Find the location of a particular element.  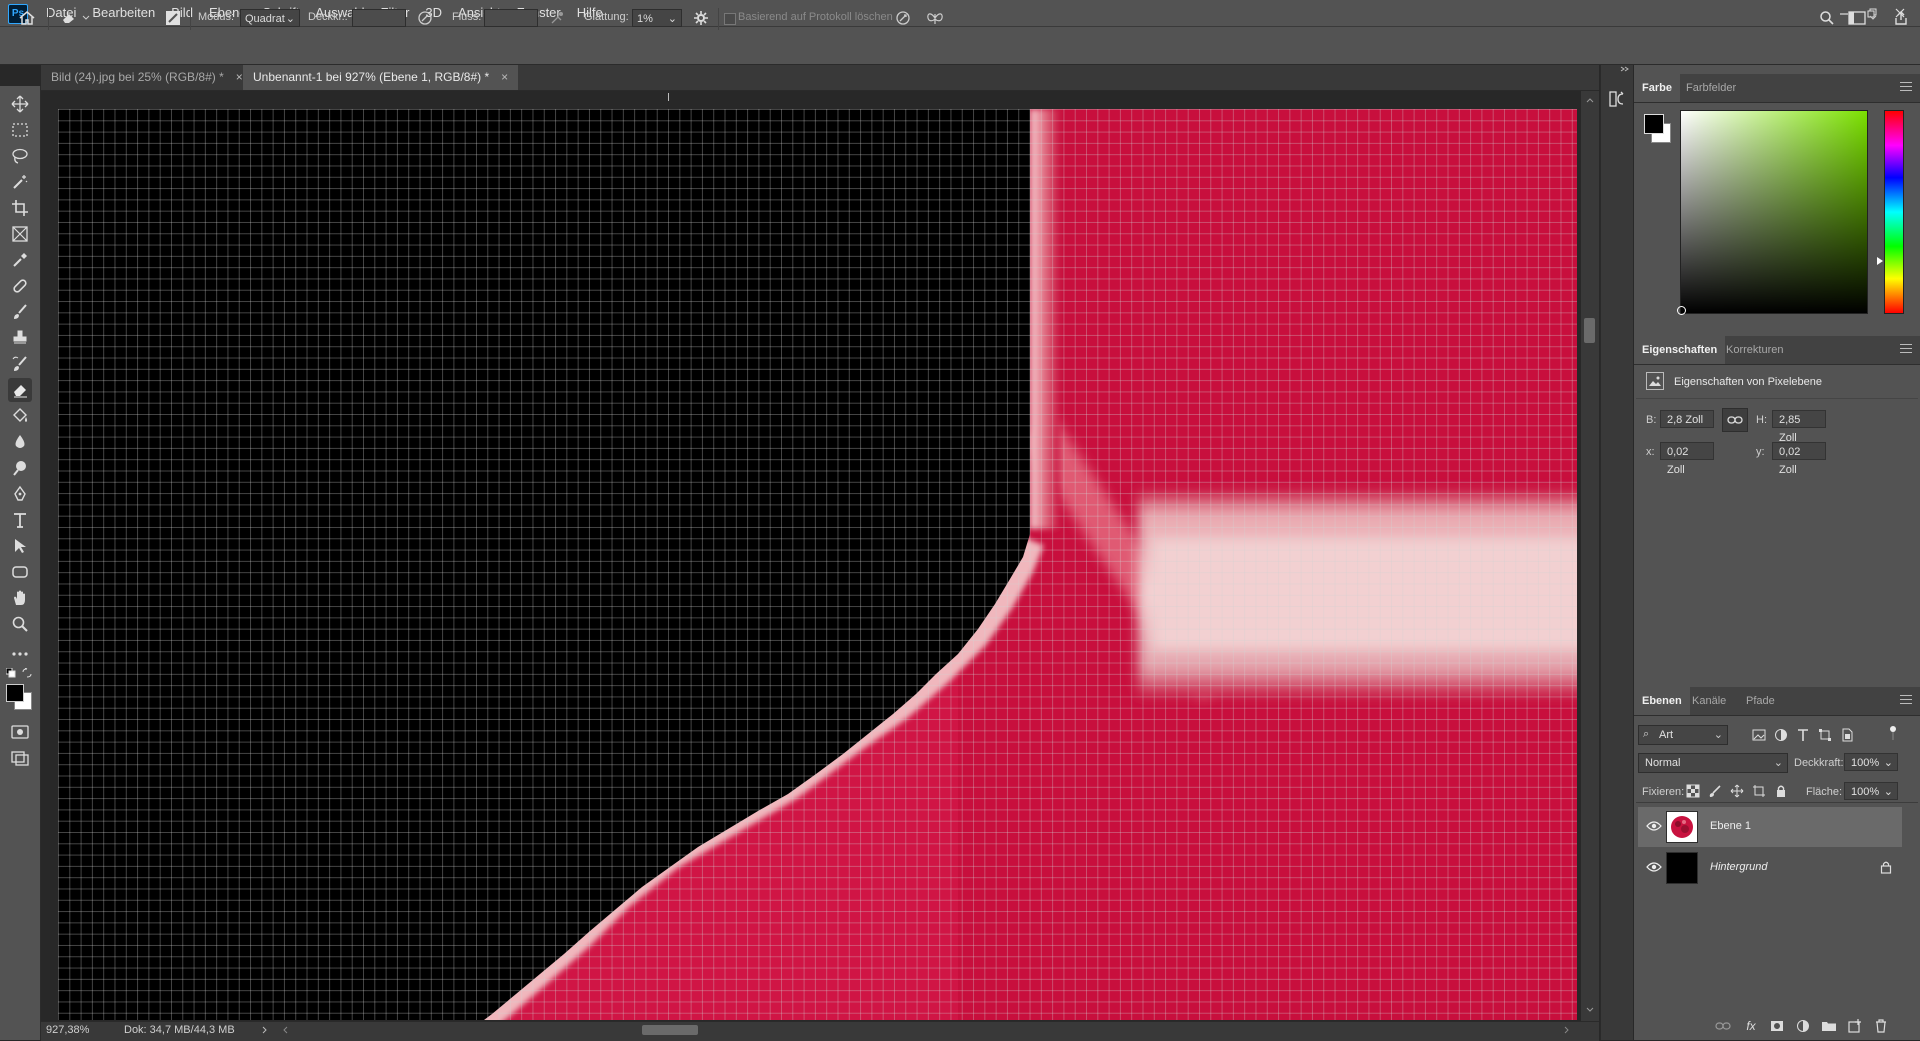

mode-select: Quadrat ⌄ is located at coordinates (270, 18).